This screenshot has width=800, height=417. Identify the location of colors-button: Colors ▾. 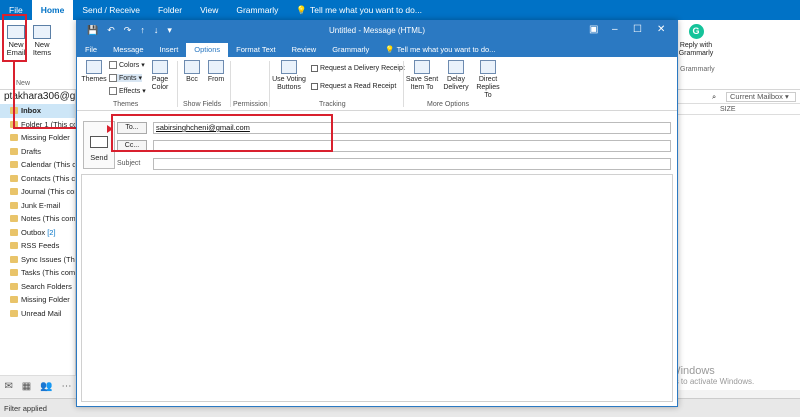
(127, 65).